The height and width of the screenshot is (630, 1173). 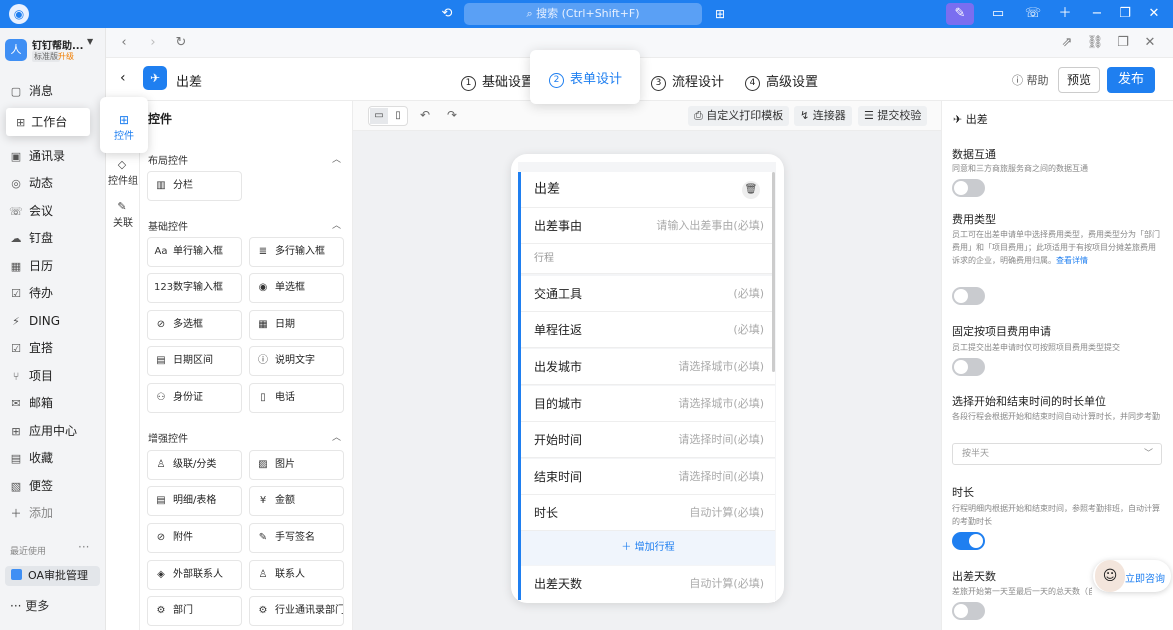 I want to click on rail-control-groups: 控件组, so click(x=123, y=179).